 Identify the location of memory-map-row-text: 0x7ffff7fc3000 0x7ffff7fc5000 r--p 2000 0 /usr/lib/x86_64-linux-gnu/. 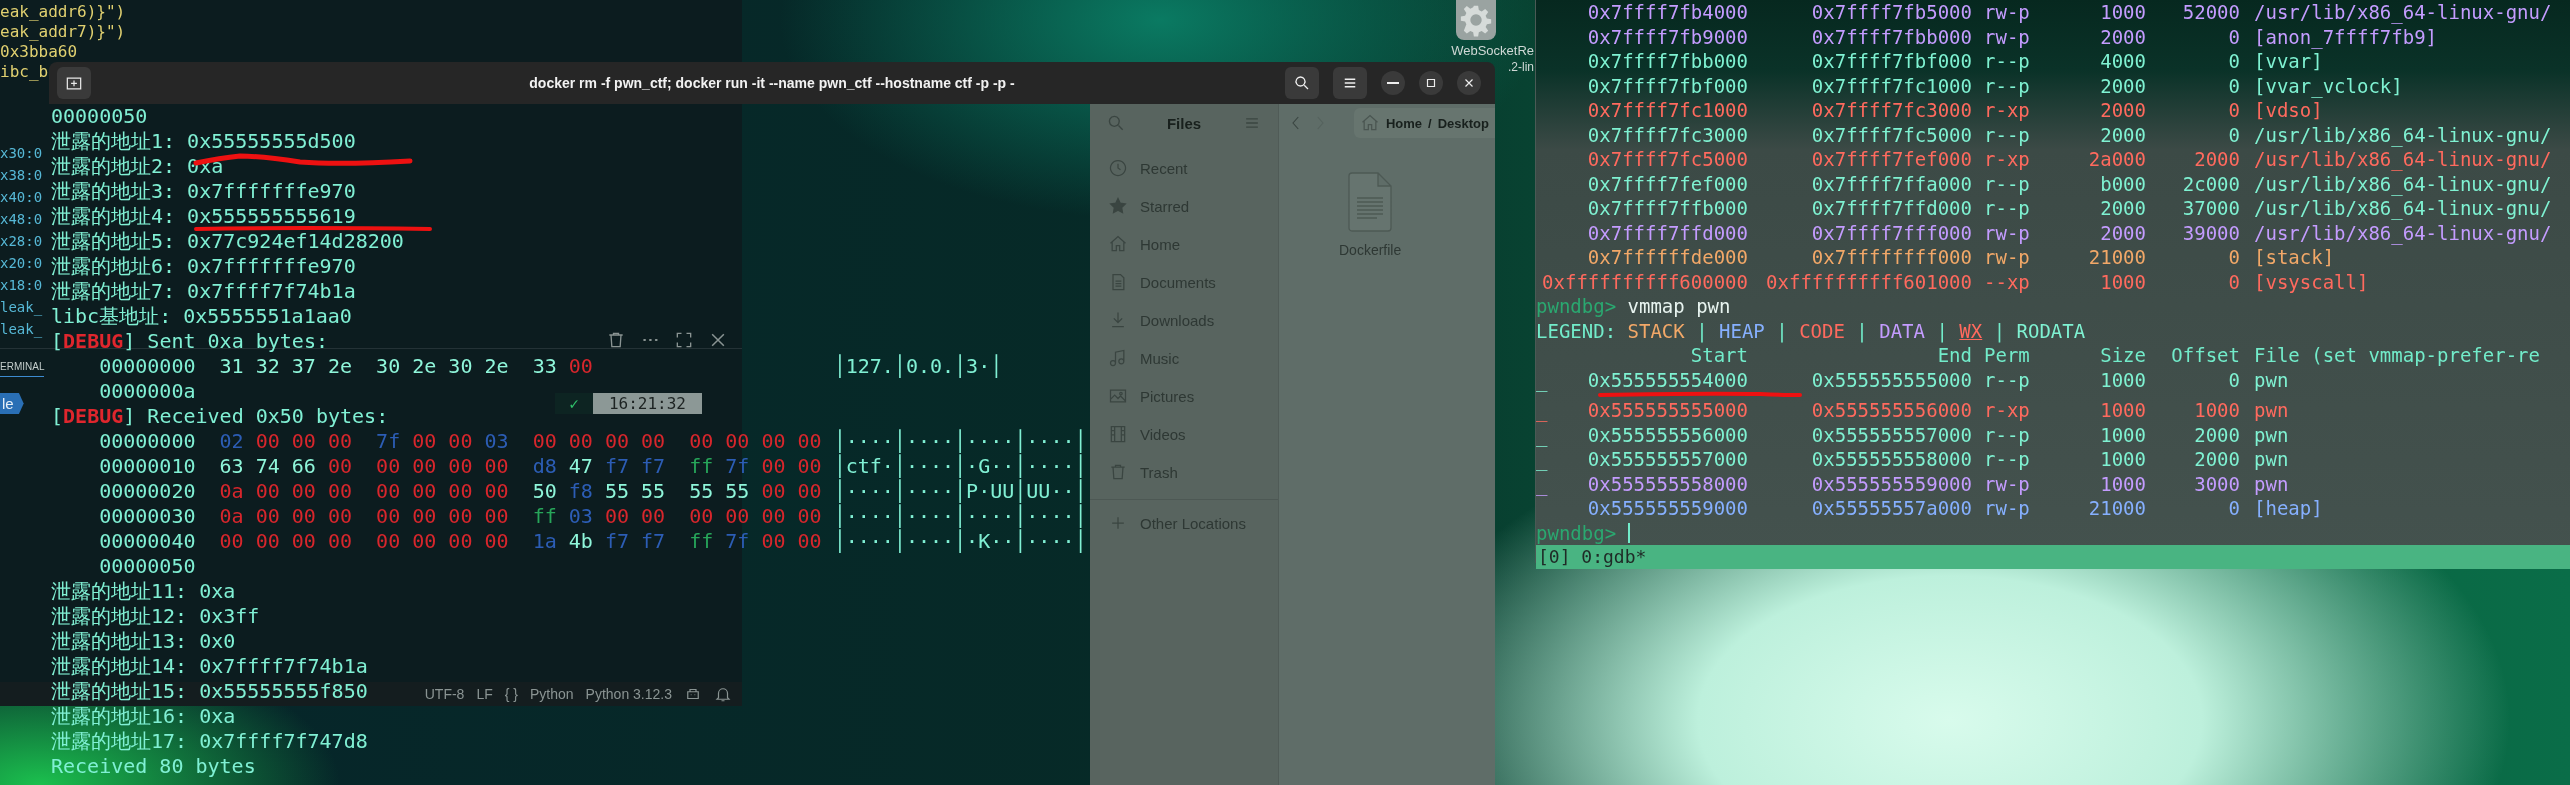
(2069, 134).